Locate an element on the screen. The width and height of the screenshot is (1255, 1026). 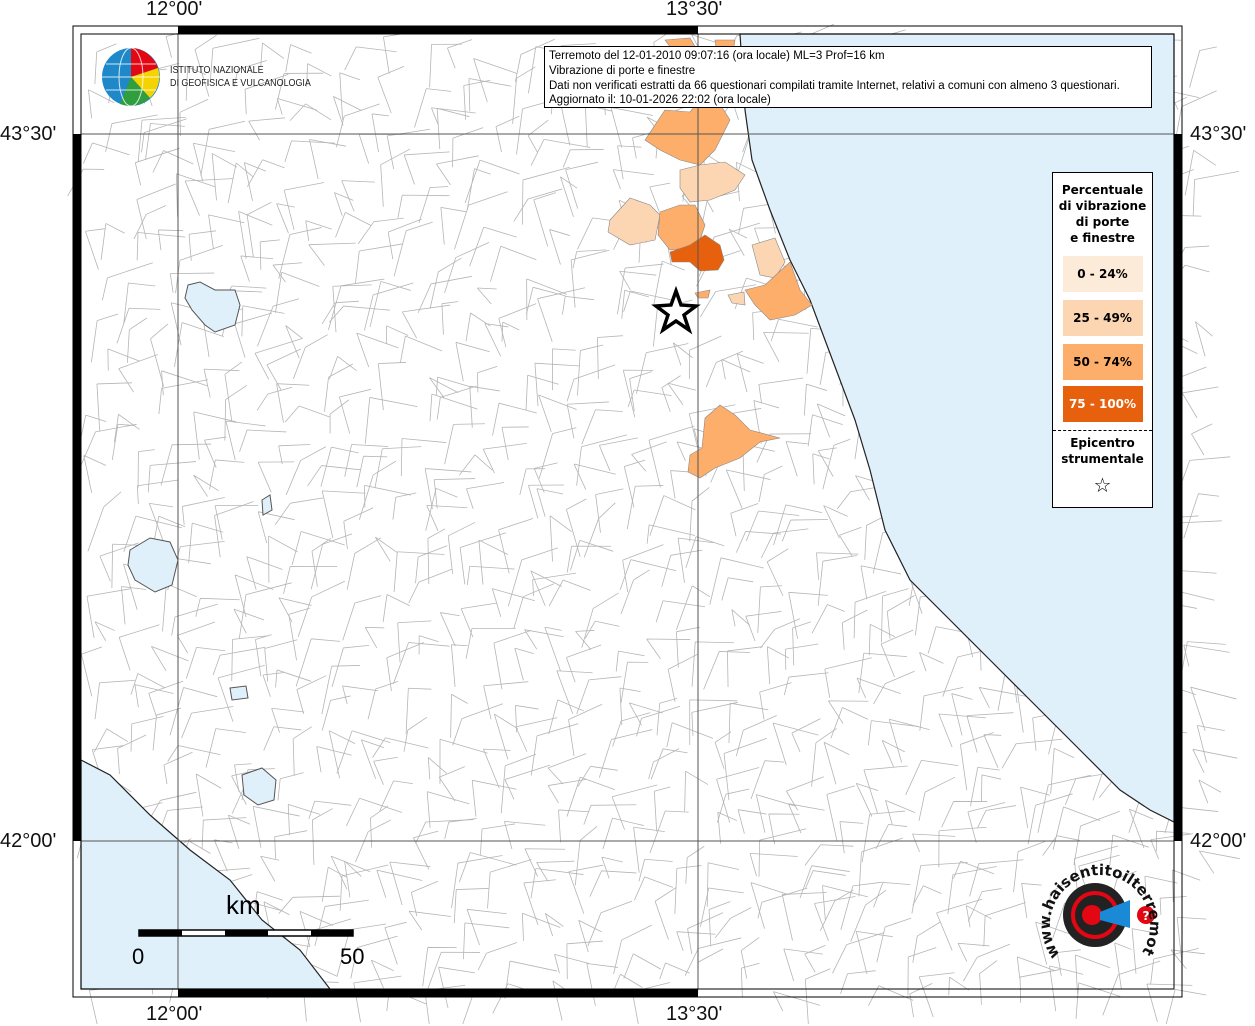
star-icon: ☆ is located at coordinates (1102, 485).